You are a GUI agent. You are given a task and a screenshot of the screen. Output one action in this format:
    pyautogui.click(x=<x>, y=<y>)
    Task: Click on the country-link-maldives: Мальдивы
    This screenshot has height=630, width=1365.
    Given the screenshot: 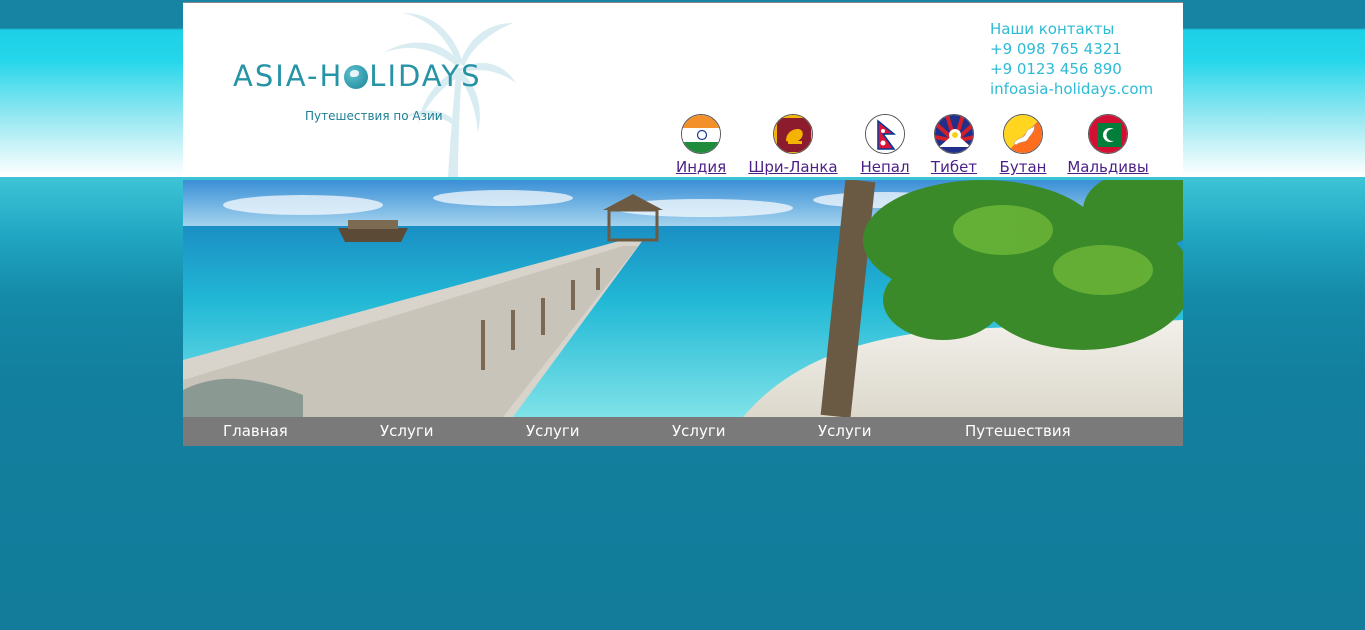 What is the action you would take?
    pyautogui.click(x=1108, y=143)
    